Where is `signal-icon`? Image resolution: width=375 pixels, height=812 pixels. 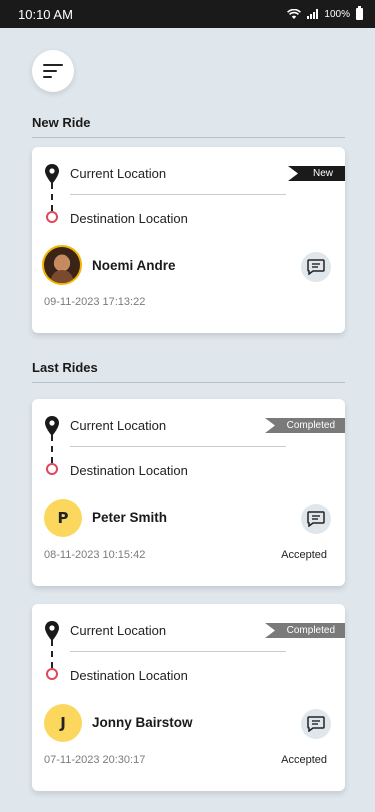
signal-icon is located at coordinates (313, 14).